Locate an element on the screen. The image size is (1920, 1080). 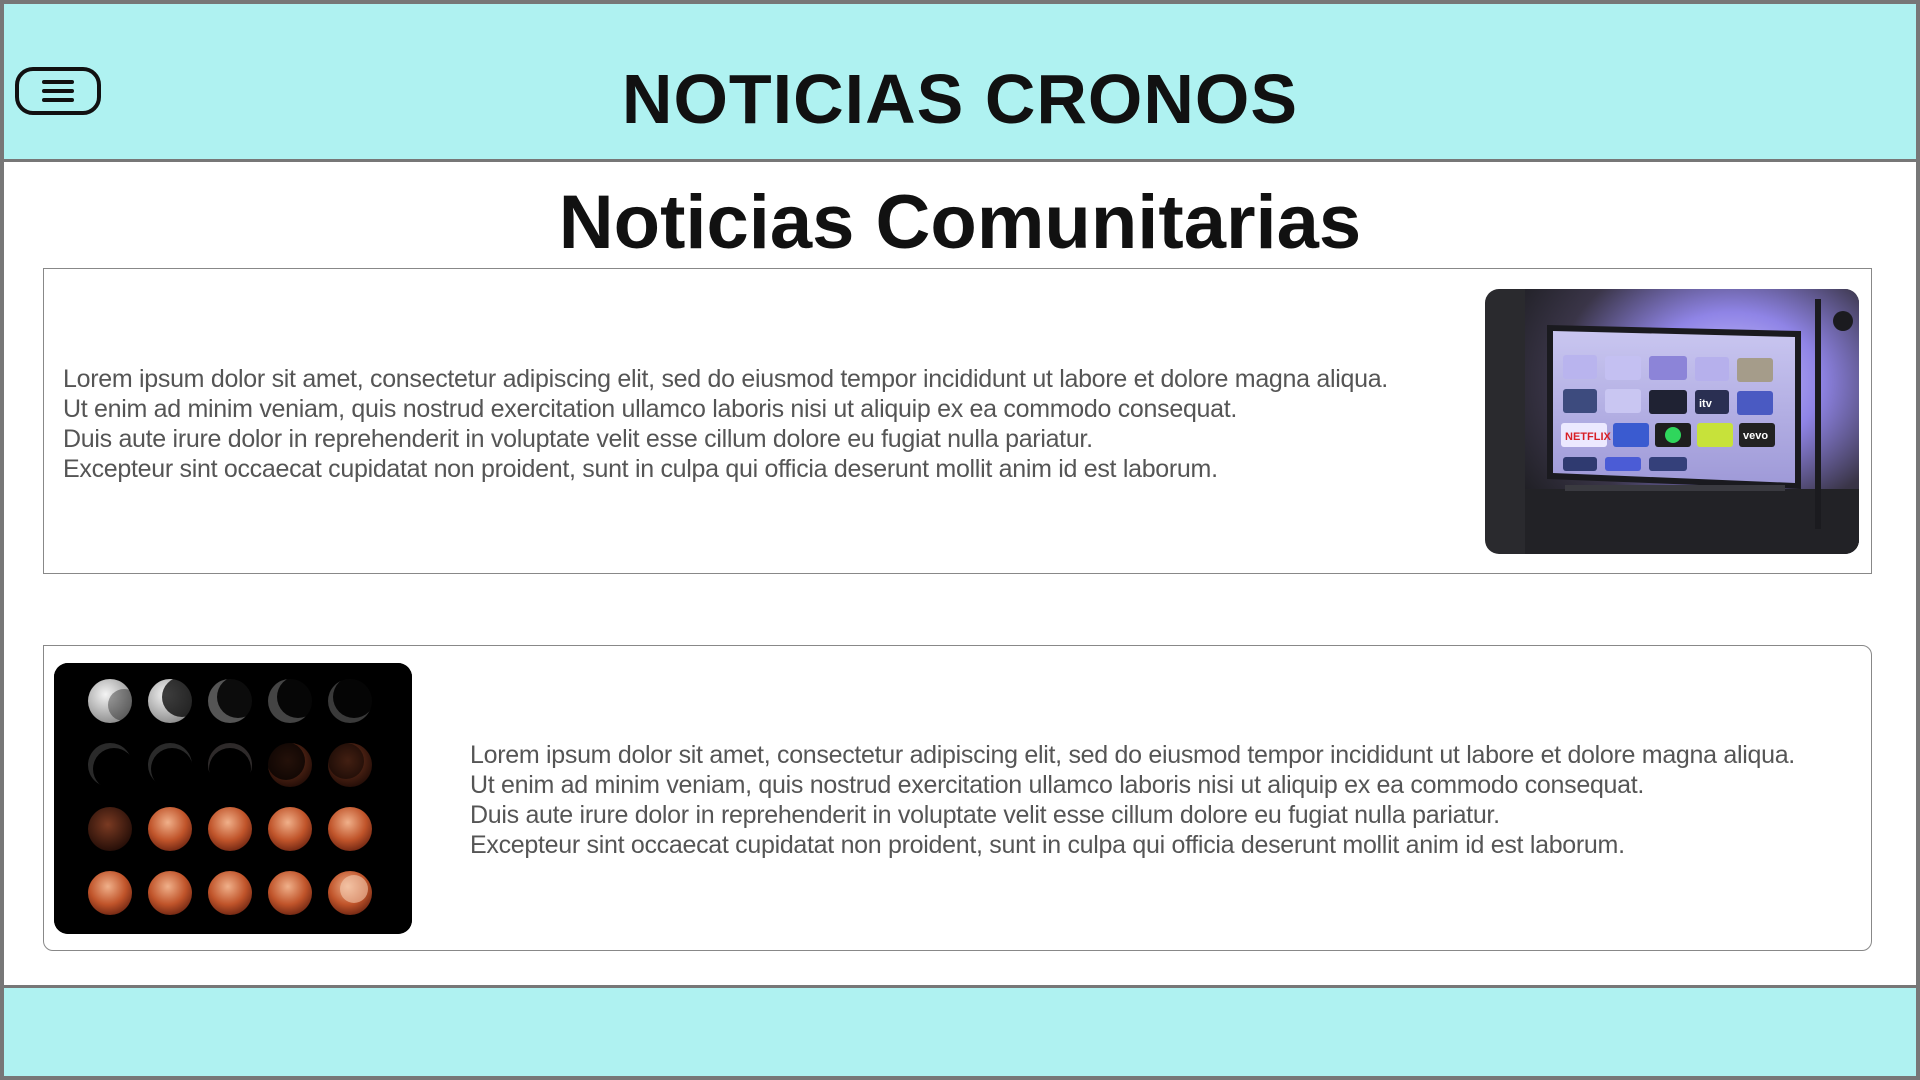
netflix-tile-label: NETFLIX is located at coordinates (1588, 437).